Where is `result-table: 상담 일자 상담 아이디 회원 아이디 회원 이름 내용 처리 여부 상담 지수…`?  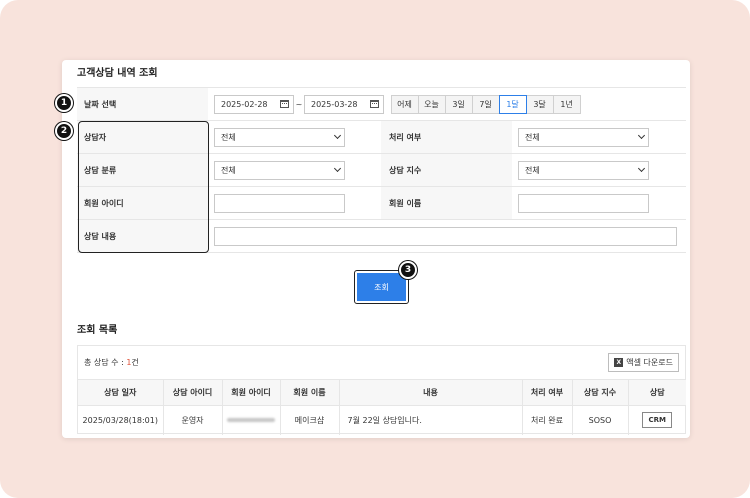 result-table: 상담 일자 상담 아이디 회원 아이디 회원 이름 내용 처리 여부 상담 지수… is located at coordinates (382, 407).